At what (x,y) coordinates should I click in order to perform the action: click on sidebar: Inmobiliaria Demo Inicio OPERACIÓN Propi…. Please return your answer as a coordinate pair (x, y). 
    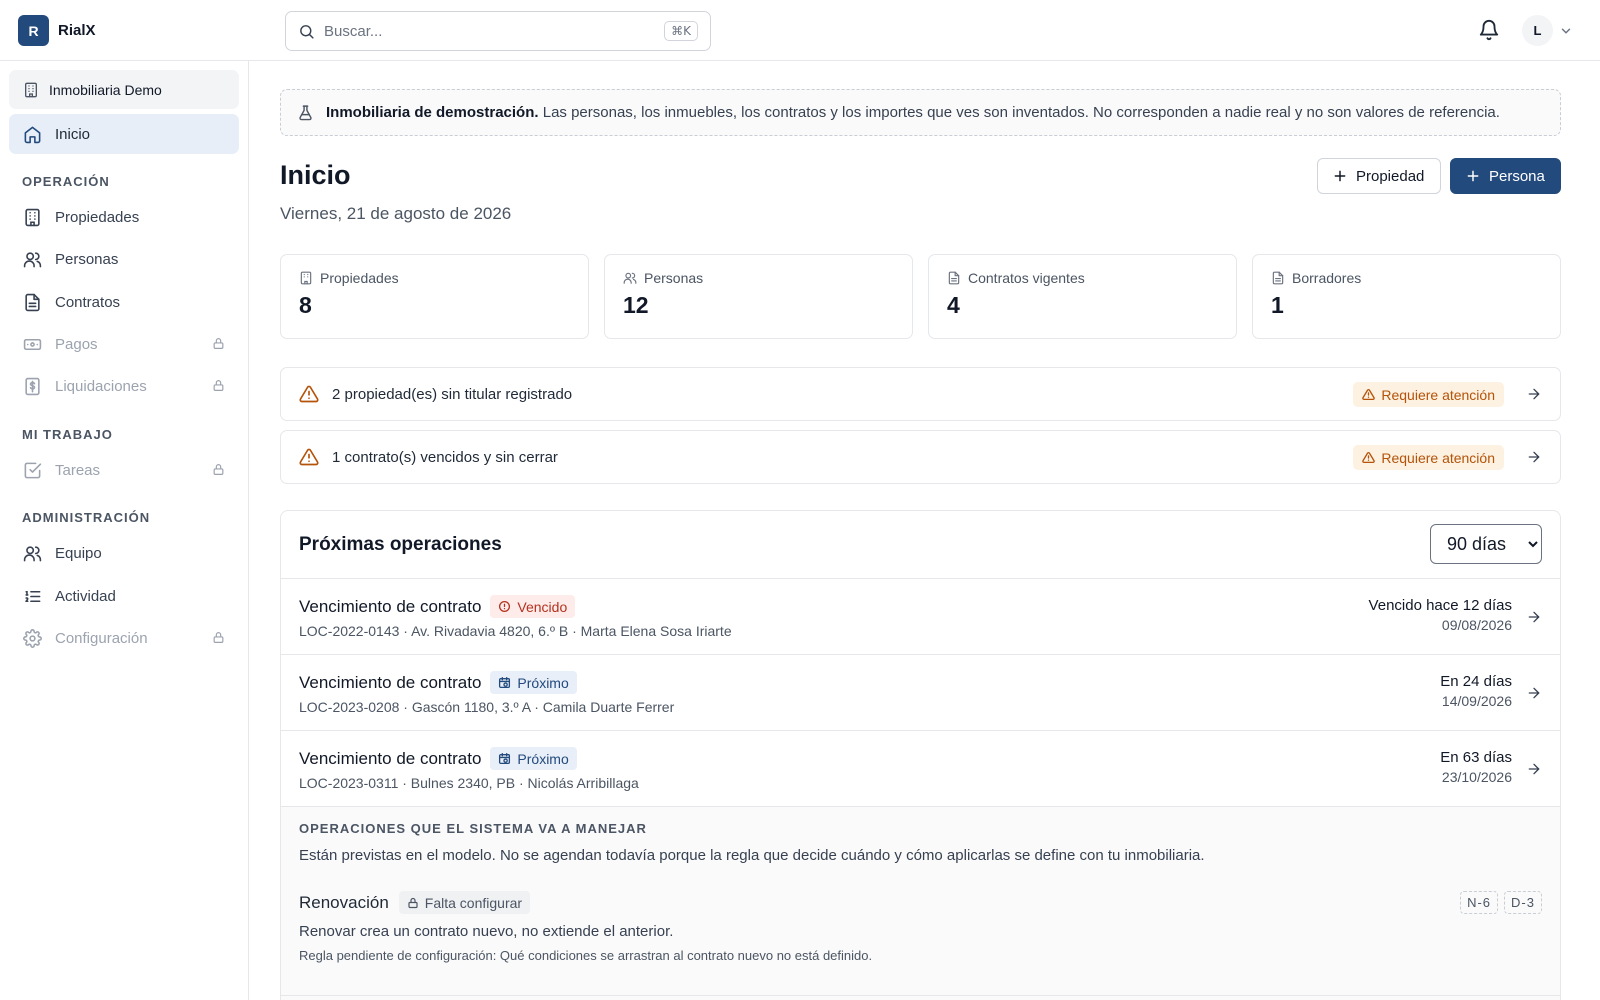
    Looking at the image, I should click on (124, 530).